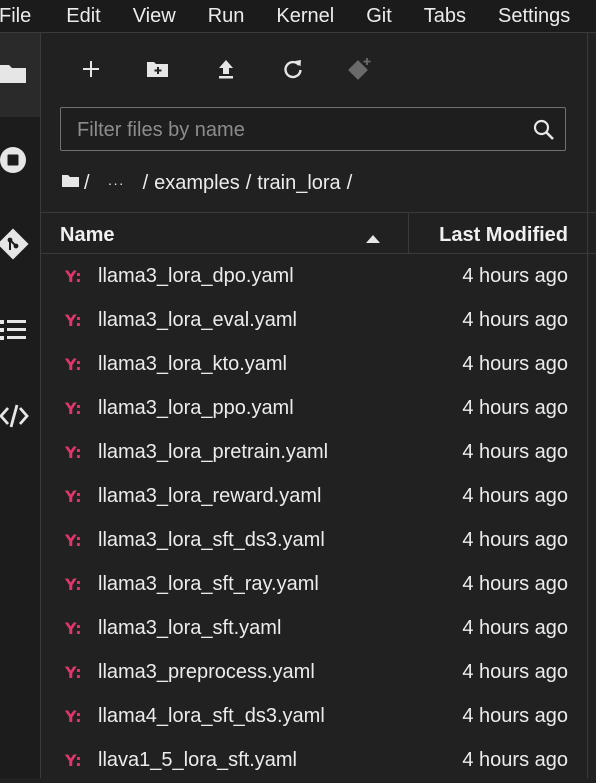 The width and height of the screenshot is (596, 783). Describe the element at coordinates (503, 235) in the screenshot. I see `column-header-last-modified: Last Modified` at that location.